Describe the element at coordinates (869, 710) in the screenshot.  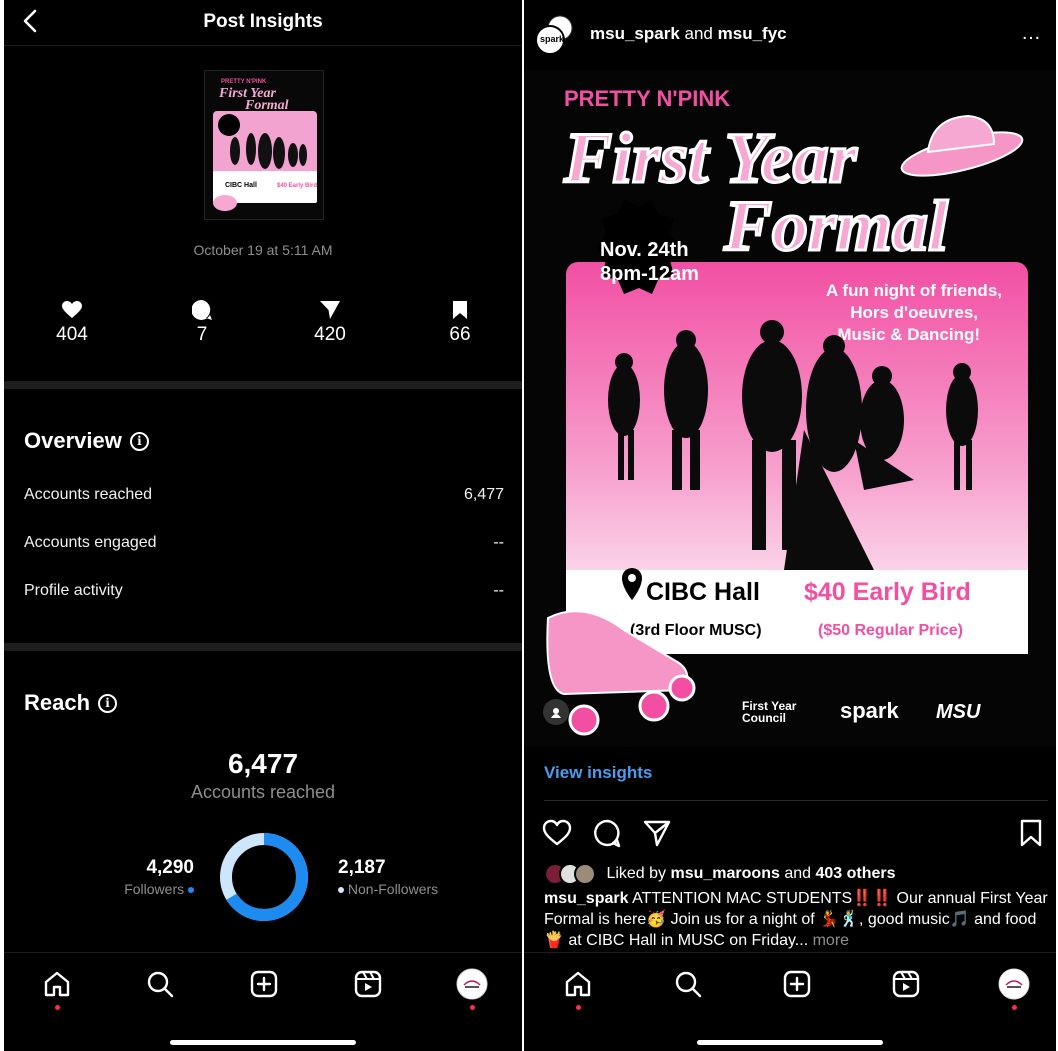
I see `svg-text: spark` at that location.